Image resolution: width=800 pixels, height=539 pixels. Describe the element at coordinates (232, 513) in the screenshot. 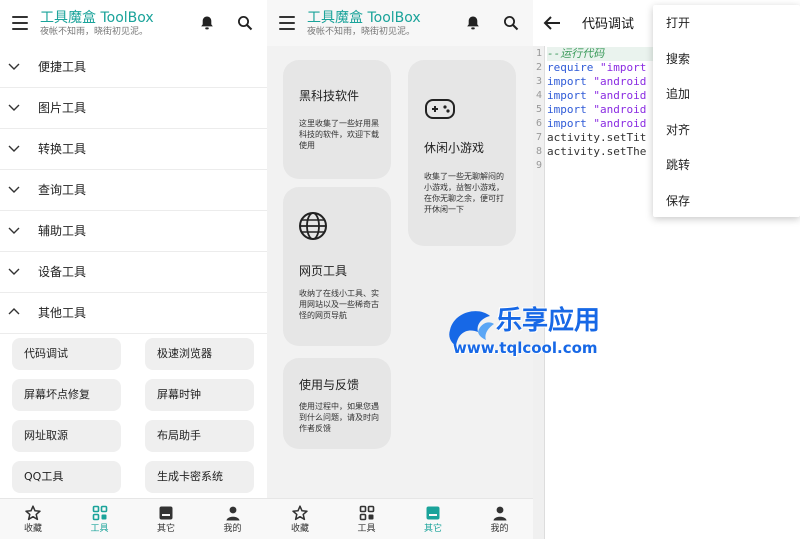

I see `person-icon` at that location.